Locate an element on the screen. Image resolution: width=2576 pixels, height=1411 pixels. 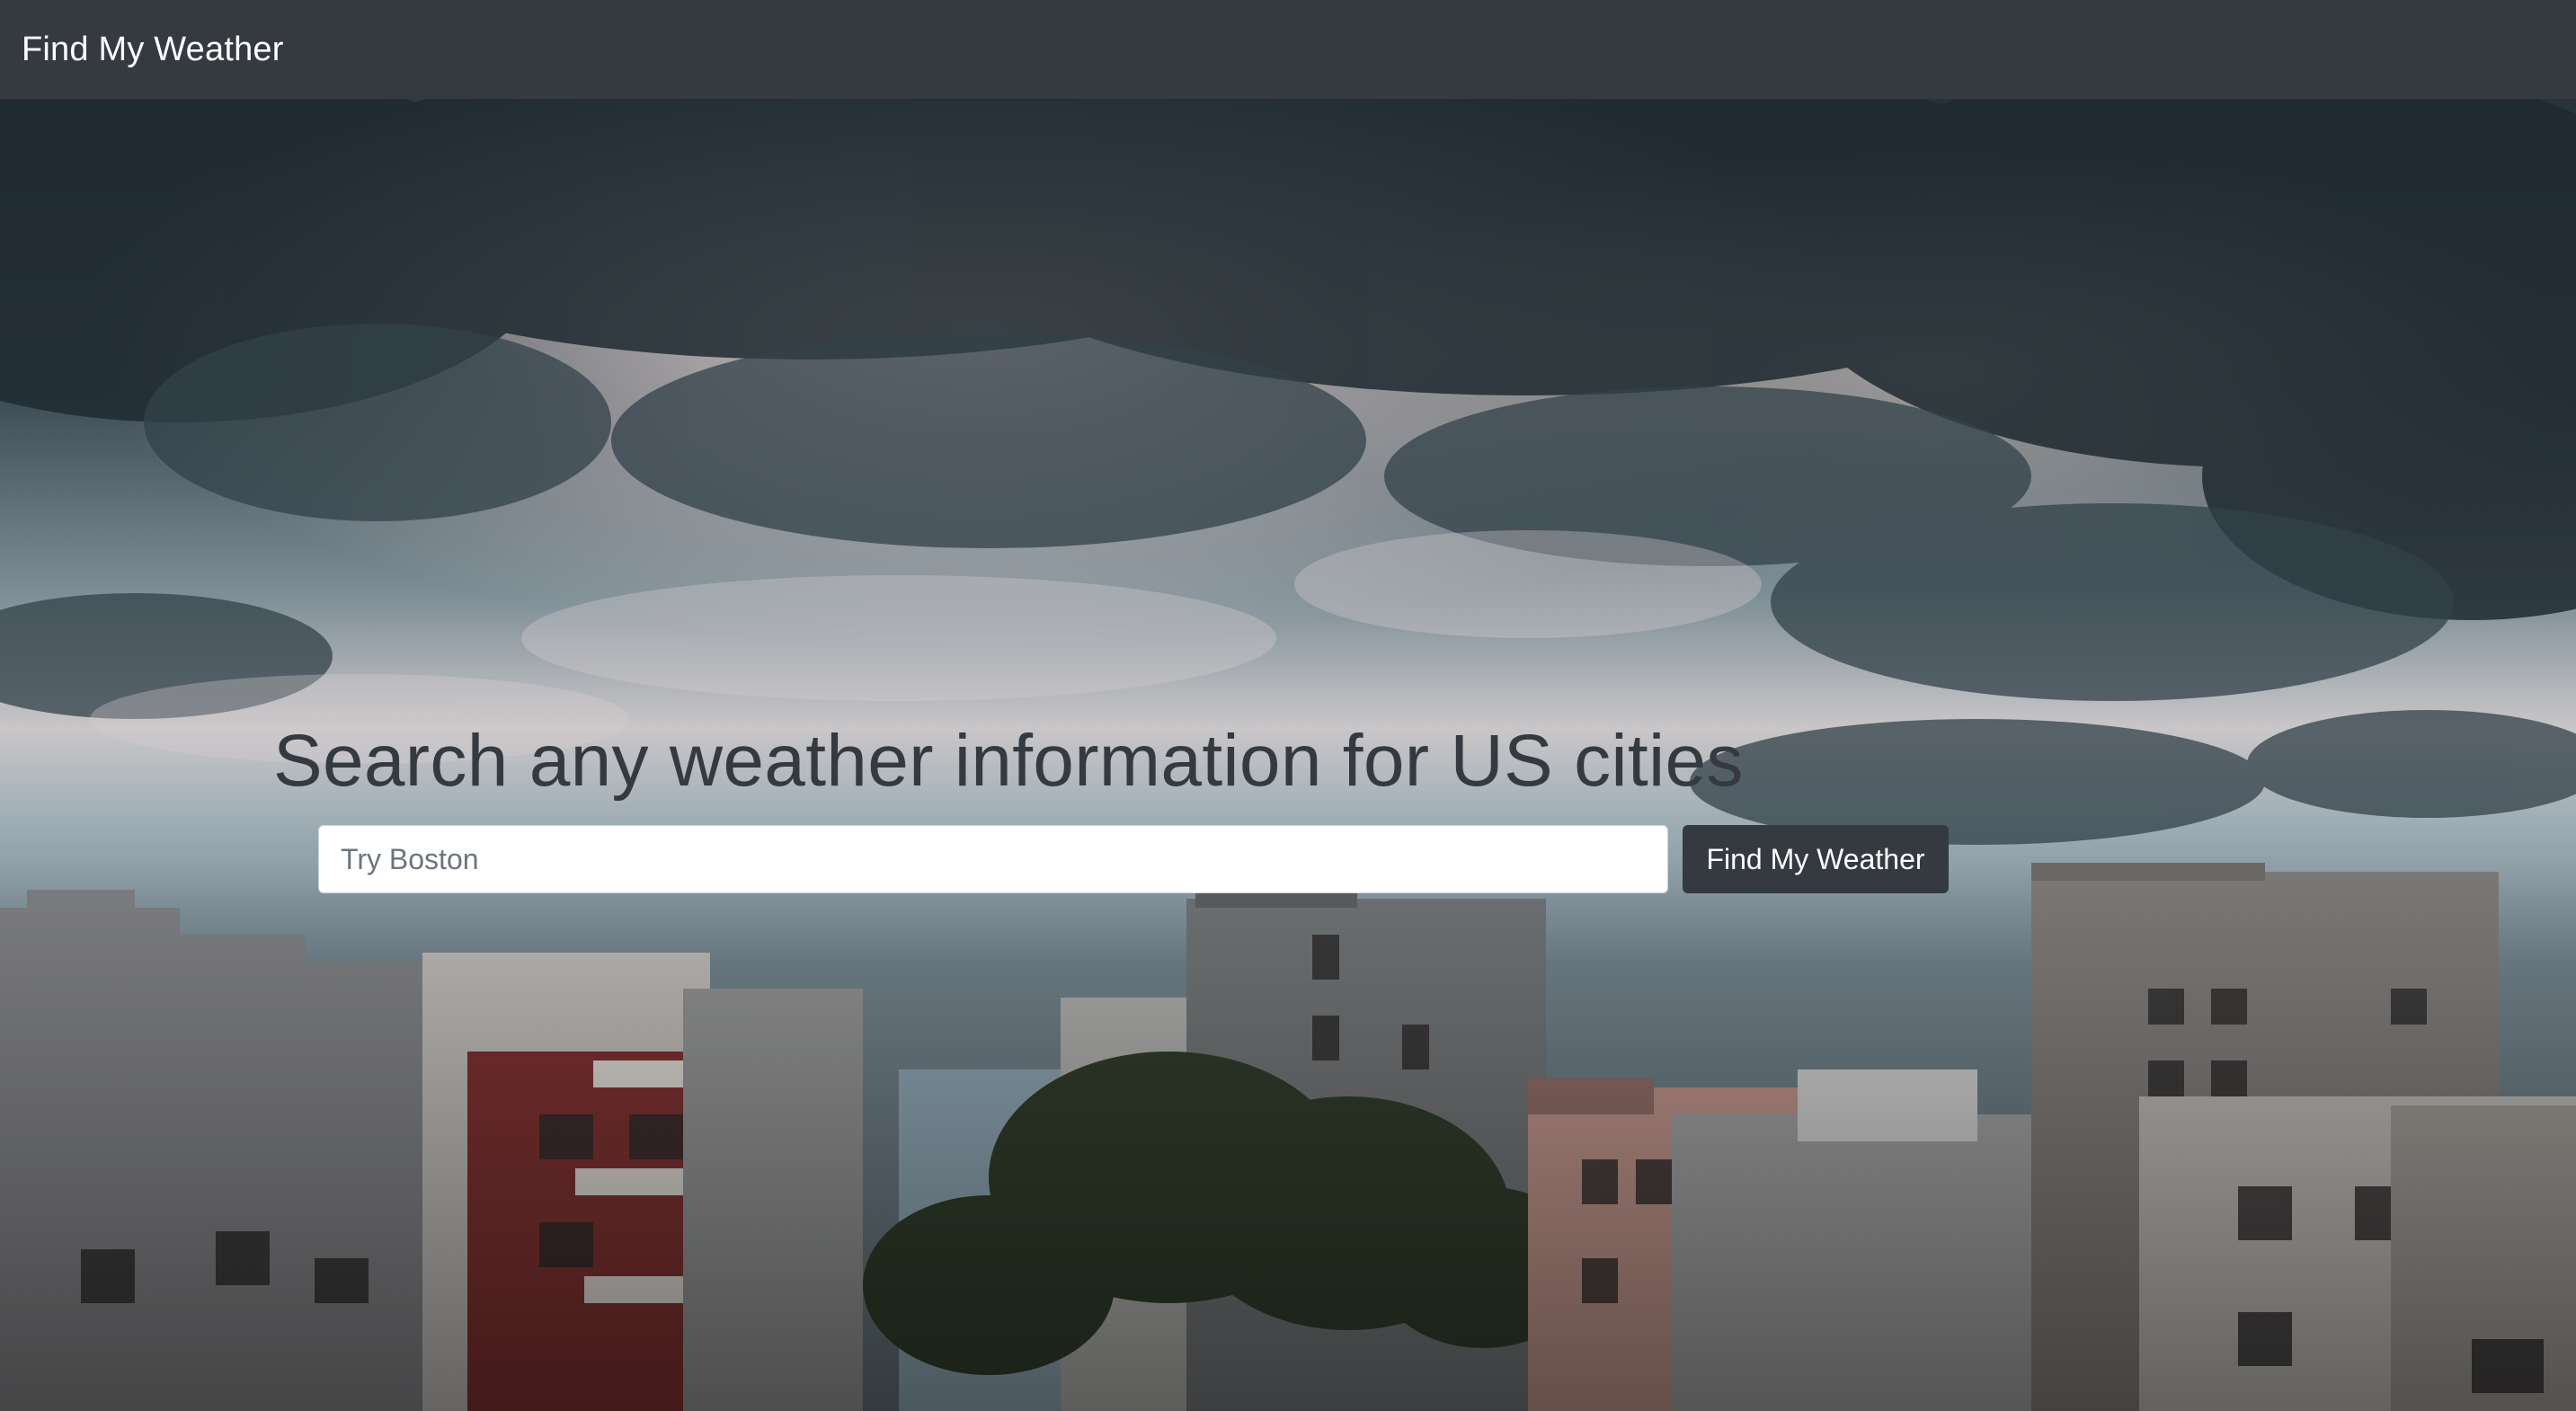
find-weather-button: Find My Weather is located at coordinates (1816, 859).